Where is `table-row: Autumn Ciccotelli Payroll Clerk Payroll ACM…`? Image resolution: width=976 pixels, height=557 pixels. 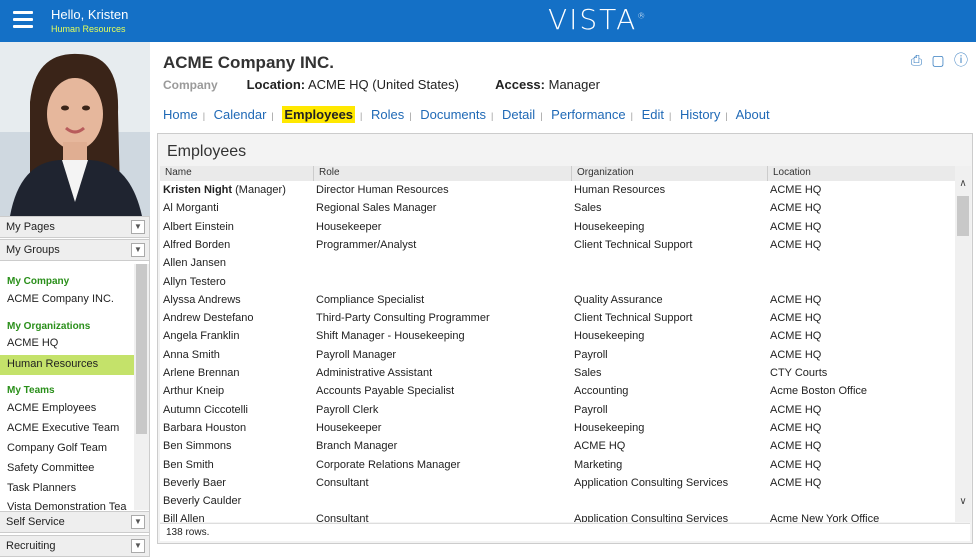
table-row: Autumn Ciccotelli Payroll Clerk Payroll ACM… is located at coordinates (558, 411).